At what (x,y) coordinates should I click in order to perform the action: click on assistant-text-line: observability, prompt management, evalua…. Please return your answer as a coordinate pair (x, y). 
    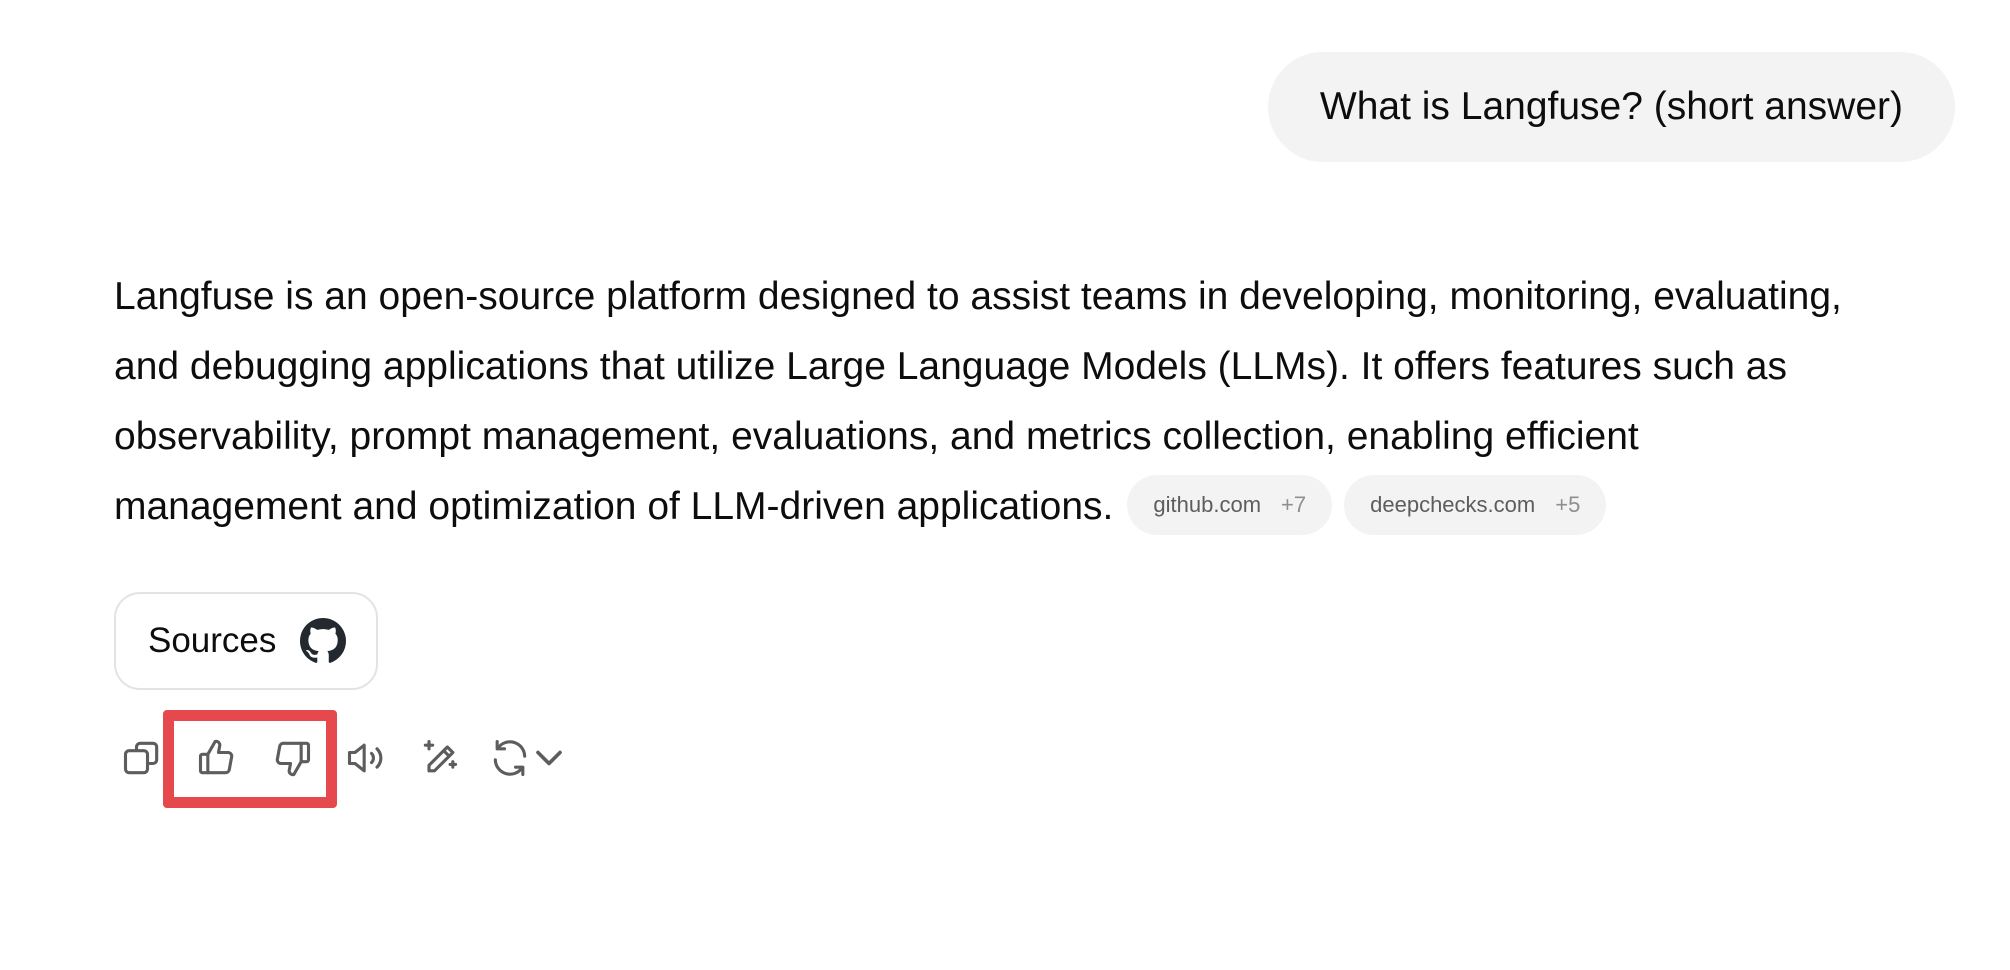
    Looking at the image, I should click on (876, 436).